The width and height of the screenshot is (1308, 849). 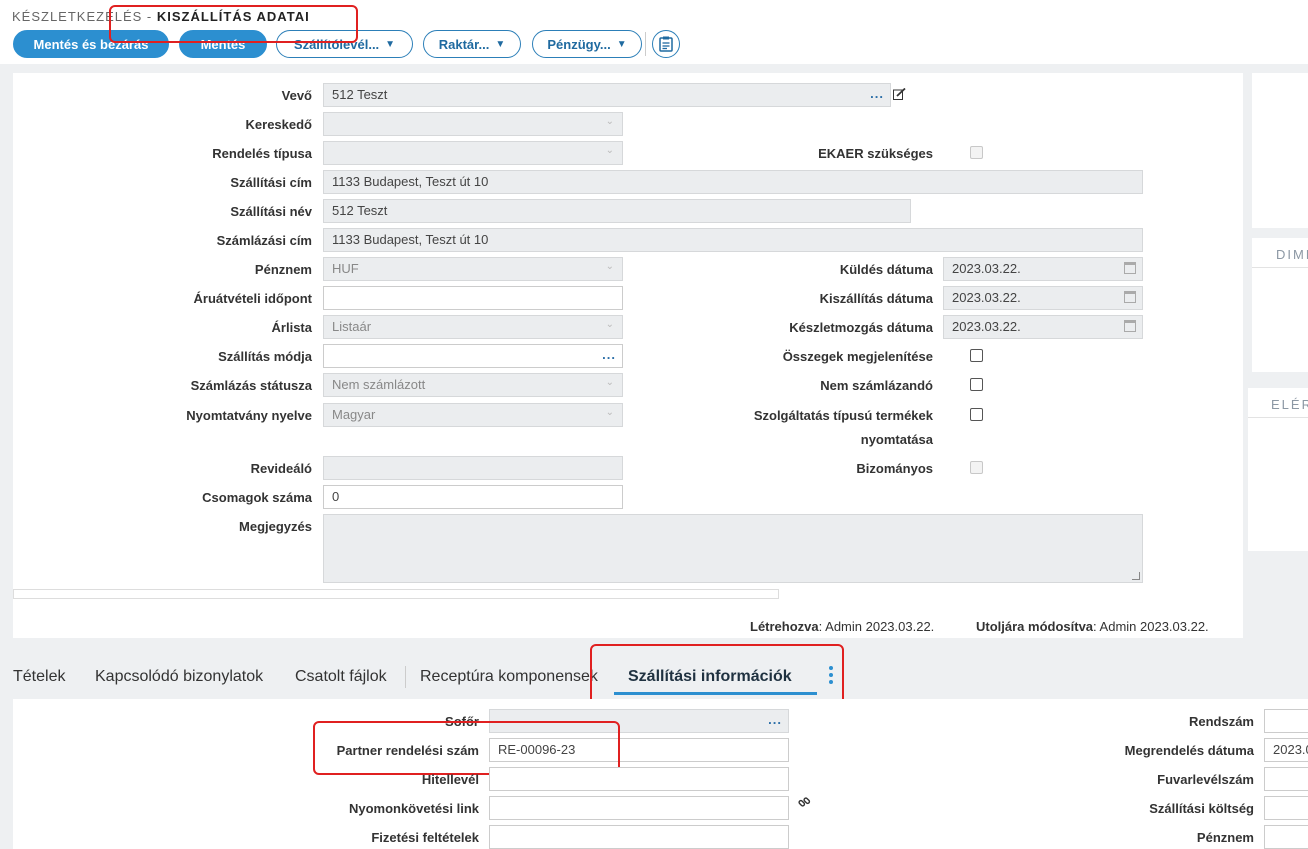 I want to click on revidealo-field, so click(x=473, y=468).